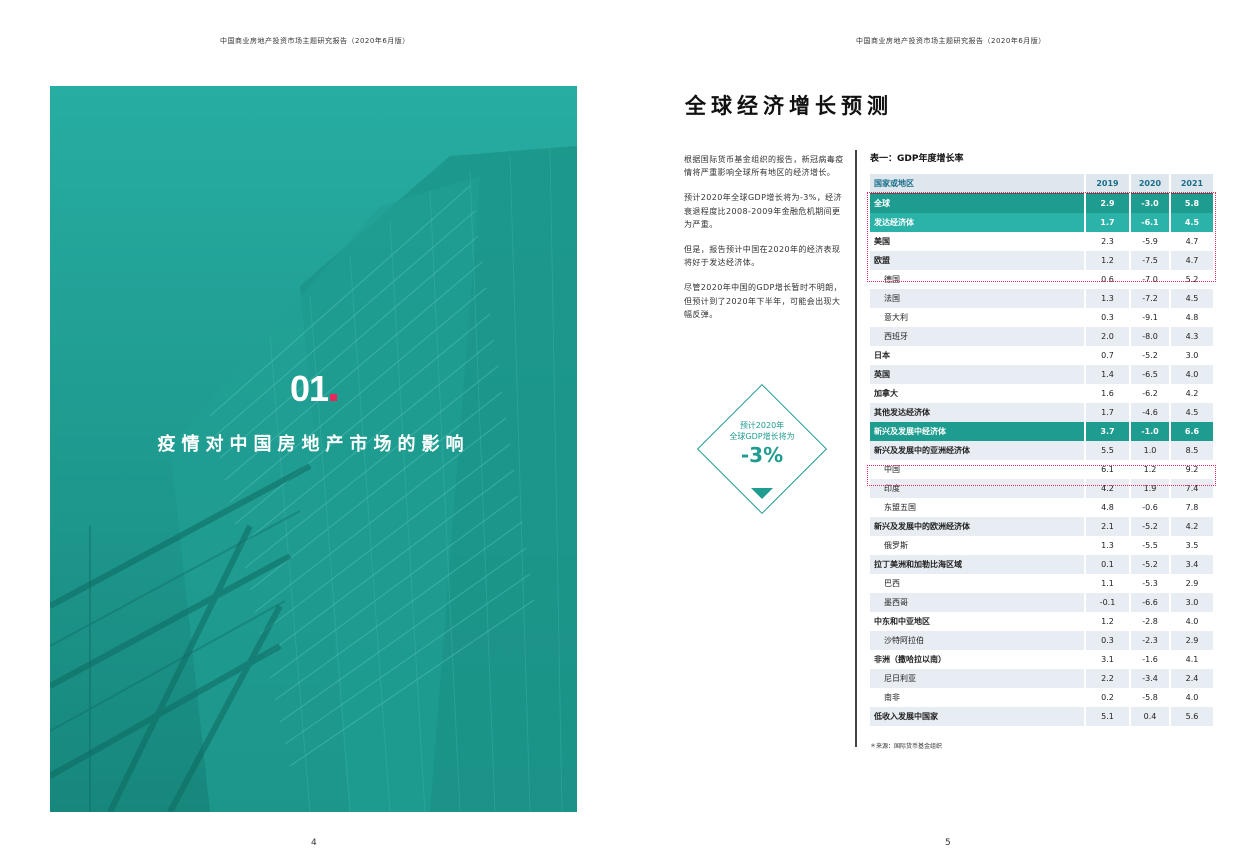  Describe the element at coordinates (334, 397) in the screenshot. I see `chapter-accent-dot` at that location.